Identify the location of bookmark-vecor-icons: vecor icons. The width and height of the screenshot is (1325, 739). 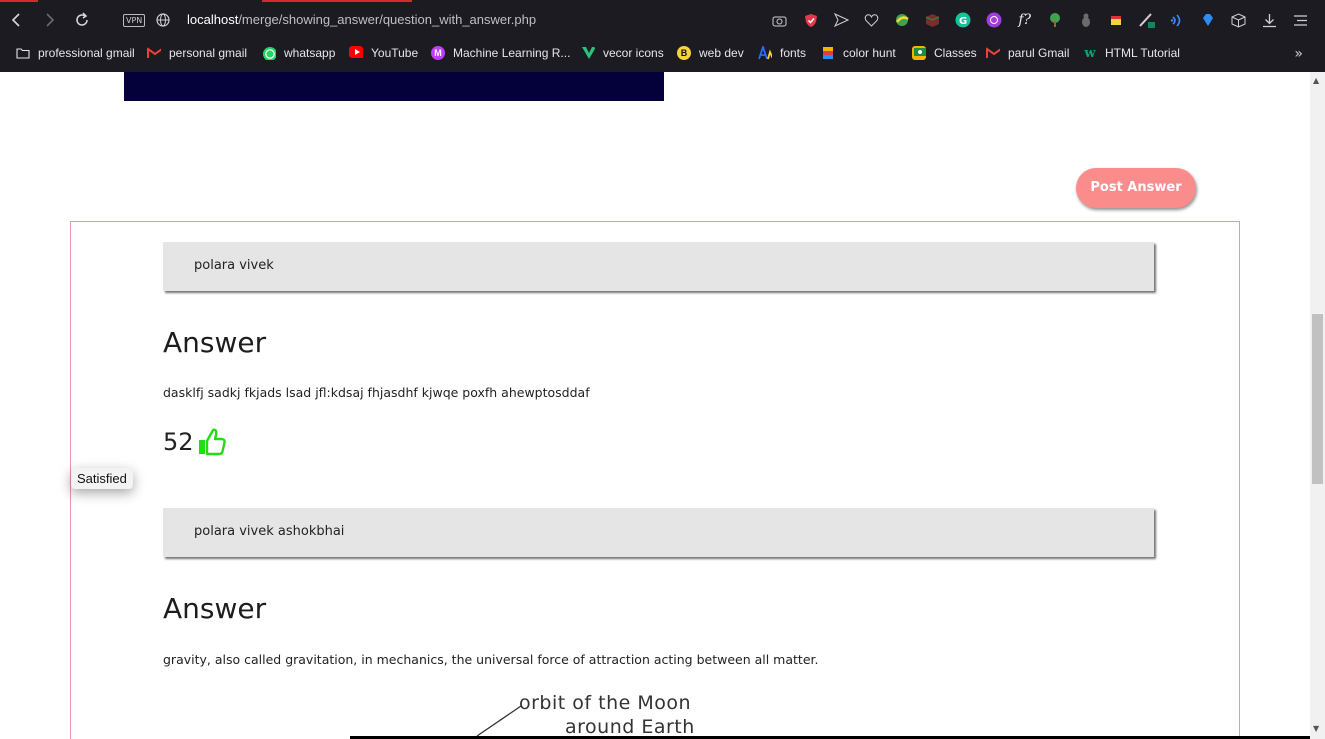
(622, 53).